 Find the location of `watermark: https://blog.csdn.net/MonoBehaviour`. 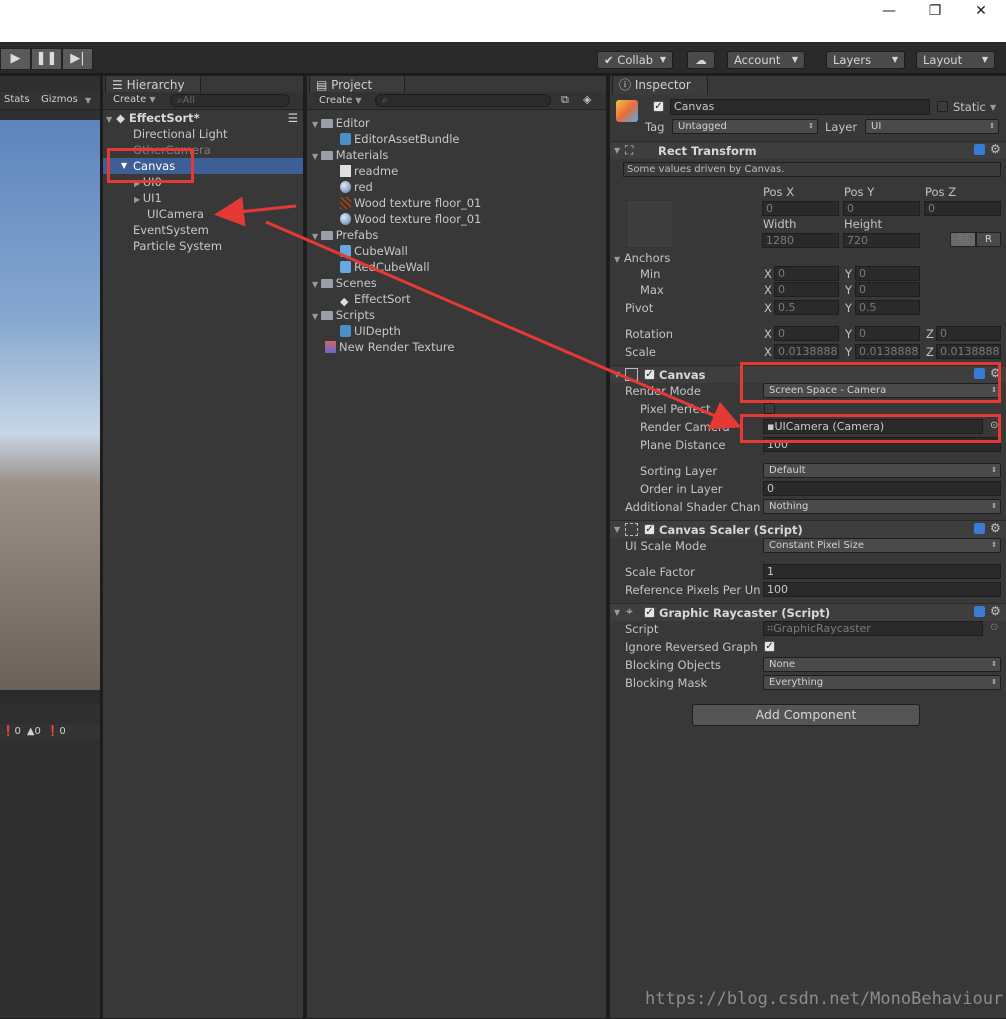

watermark: https://blog.csdn.net/MonoBehaviour is located at coordinates (824, 999).